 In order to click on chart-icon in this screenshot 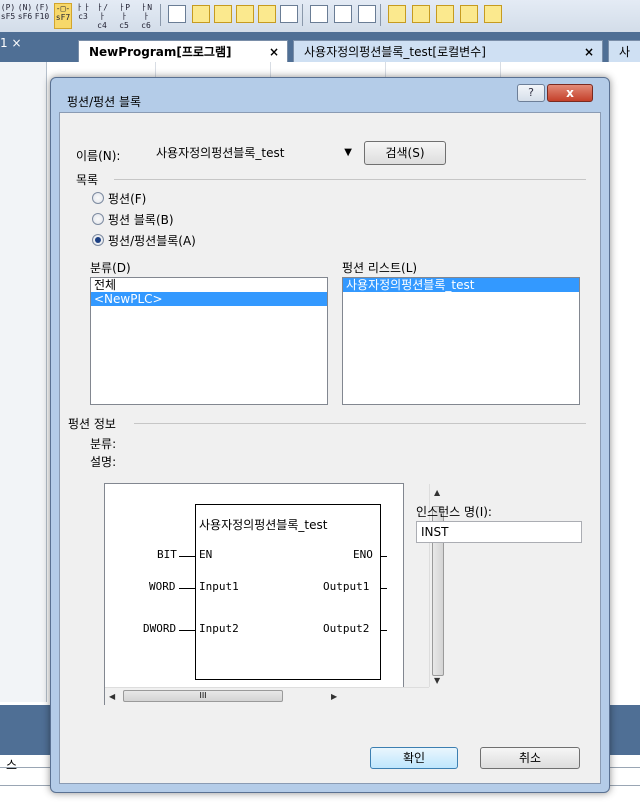, I will do `click(223, 14)`.